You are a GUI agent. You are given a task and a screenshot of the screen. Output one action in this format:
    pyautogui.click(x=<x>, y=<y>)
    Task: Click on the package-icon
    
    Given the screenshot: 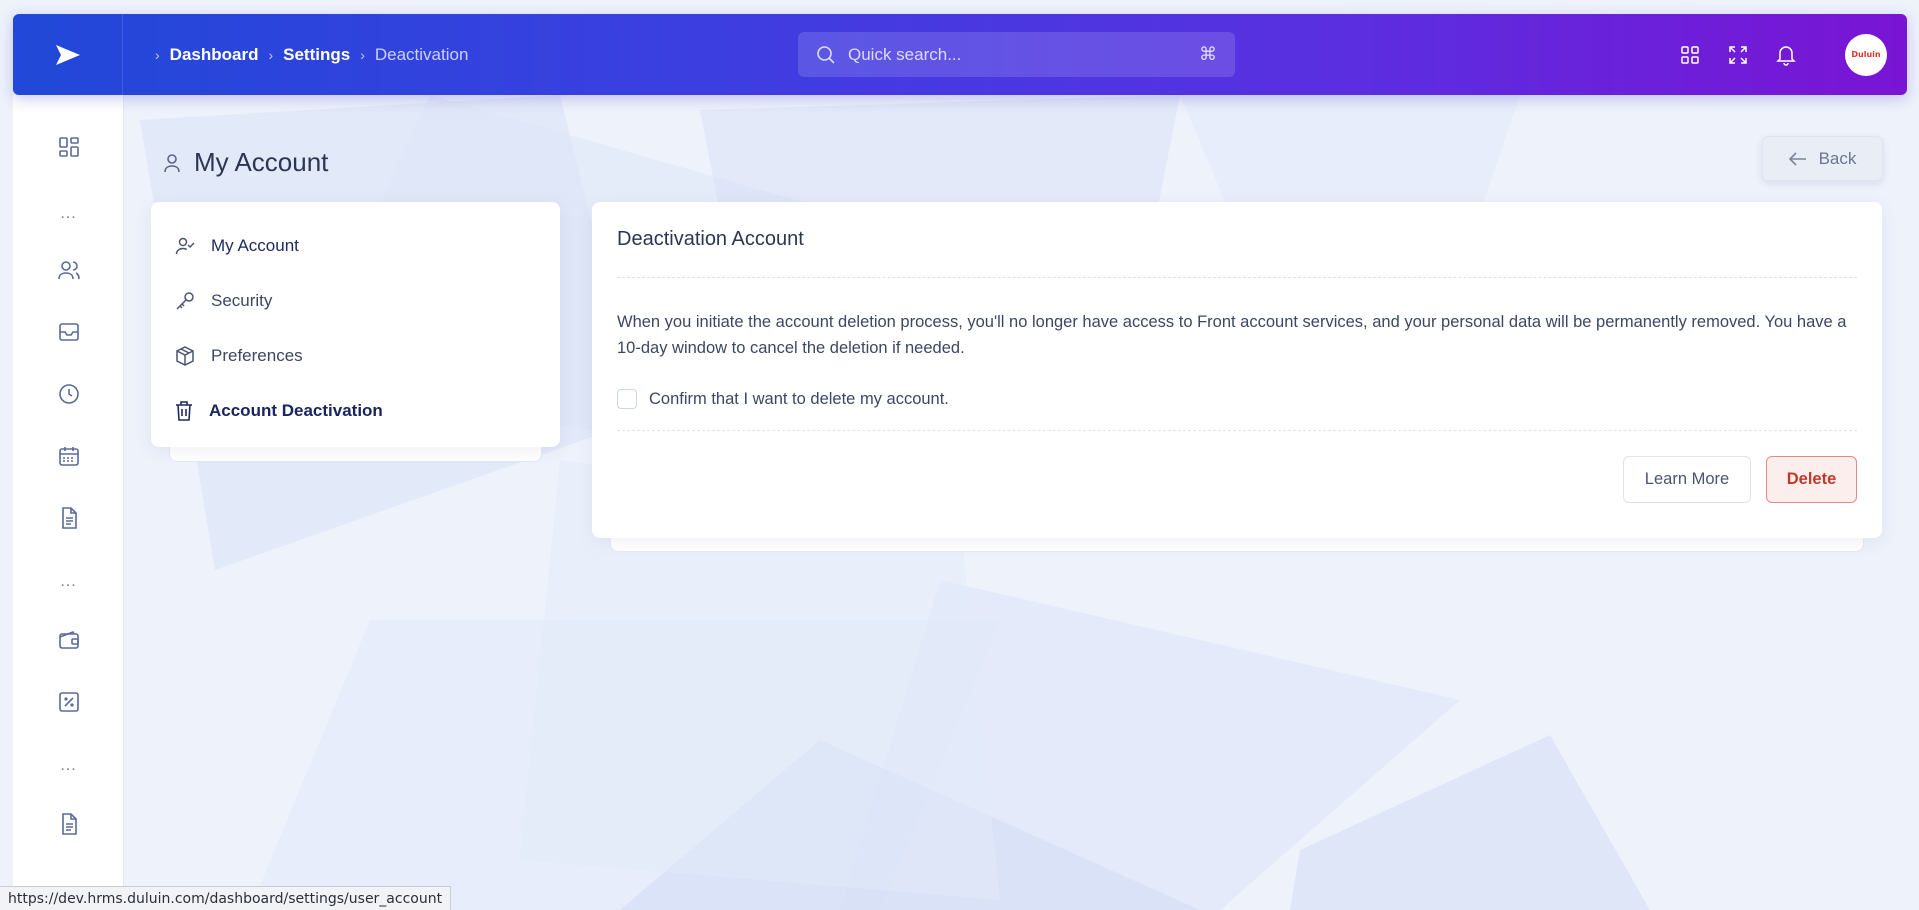 What is the action you would take?
    pyautogui.click(x=185, y=355)
    